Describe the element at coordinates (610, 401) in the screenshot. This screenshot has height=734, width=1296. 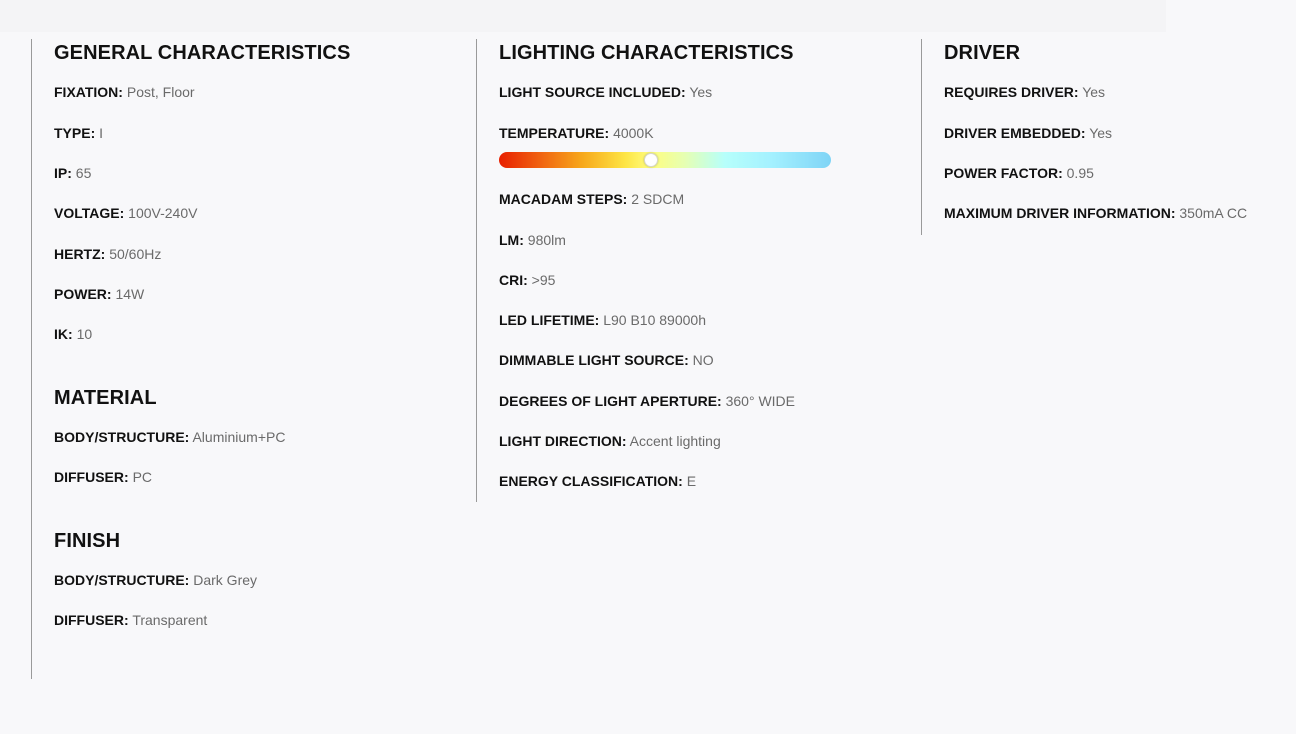
I see `spec-label: DEGREES OF LIGHT APERTURE:` at that location.